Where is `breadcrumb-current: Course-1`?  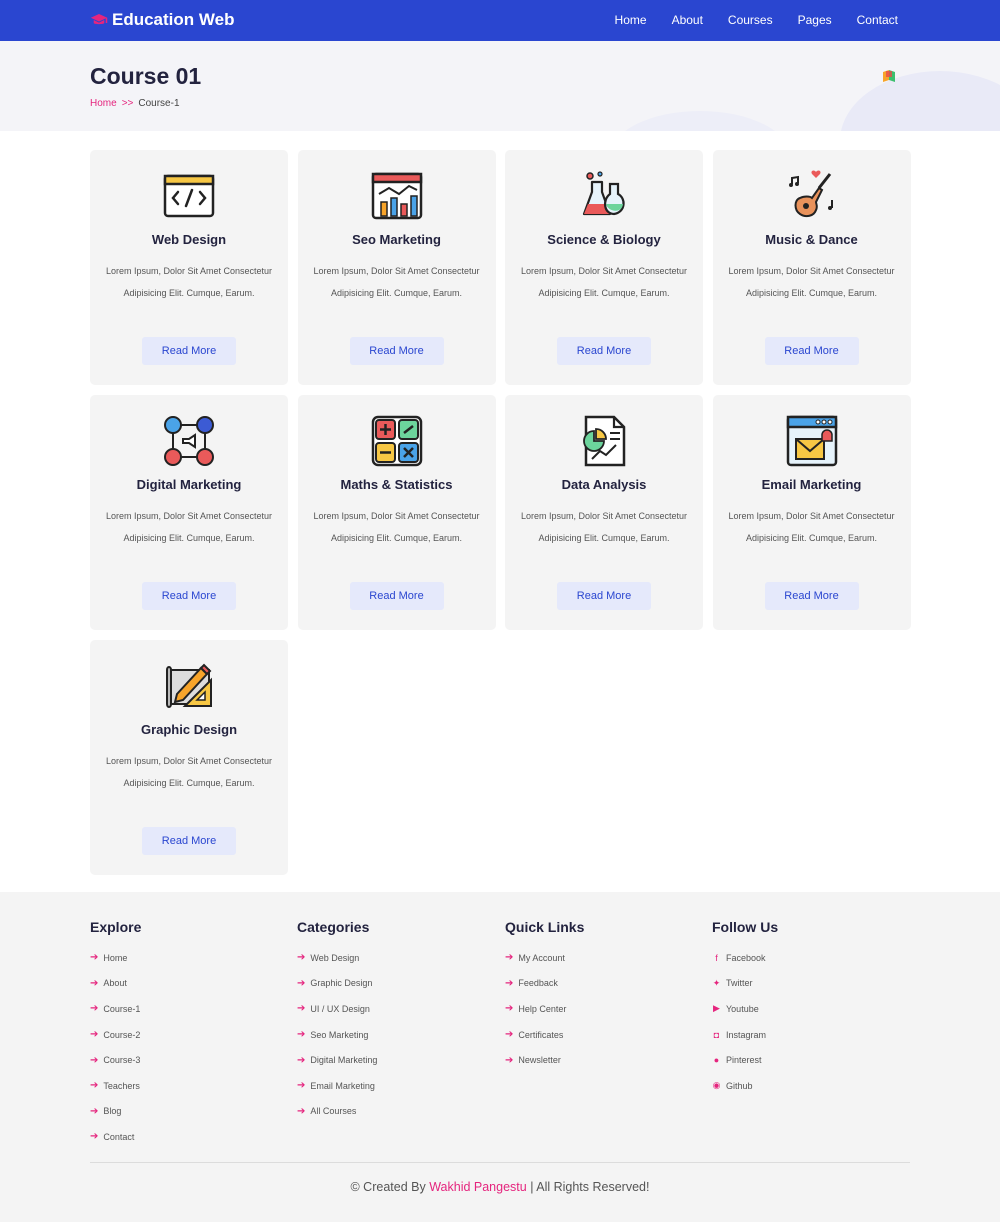
breadcrumb-current: Course-1 is located at coordinates (159, 103).